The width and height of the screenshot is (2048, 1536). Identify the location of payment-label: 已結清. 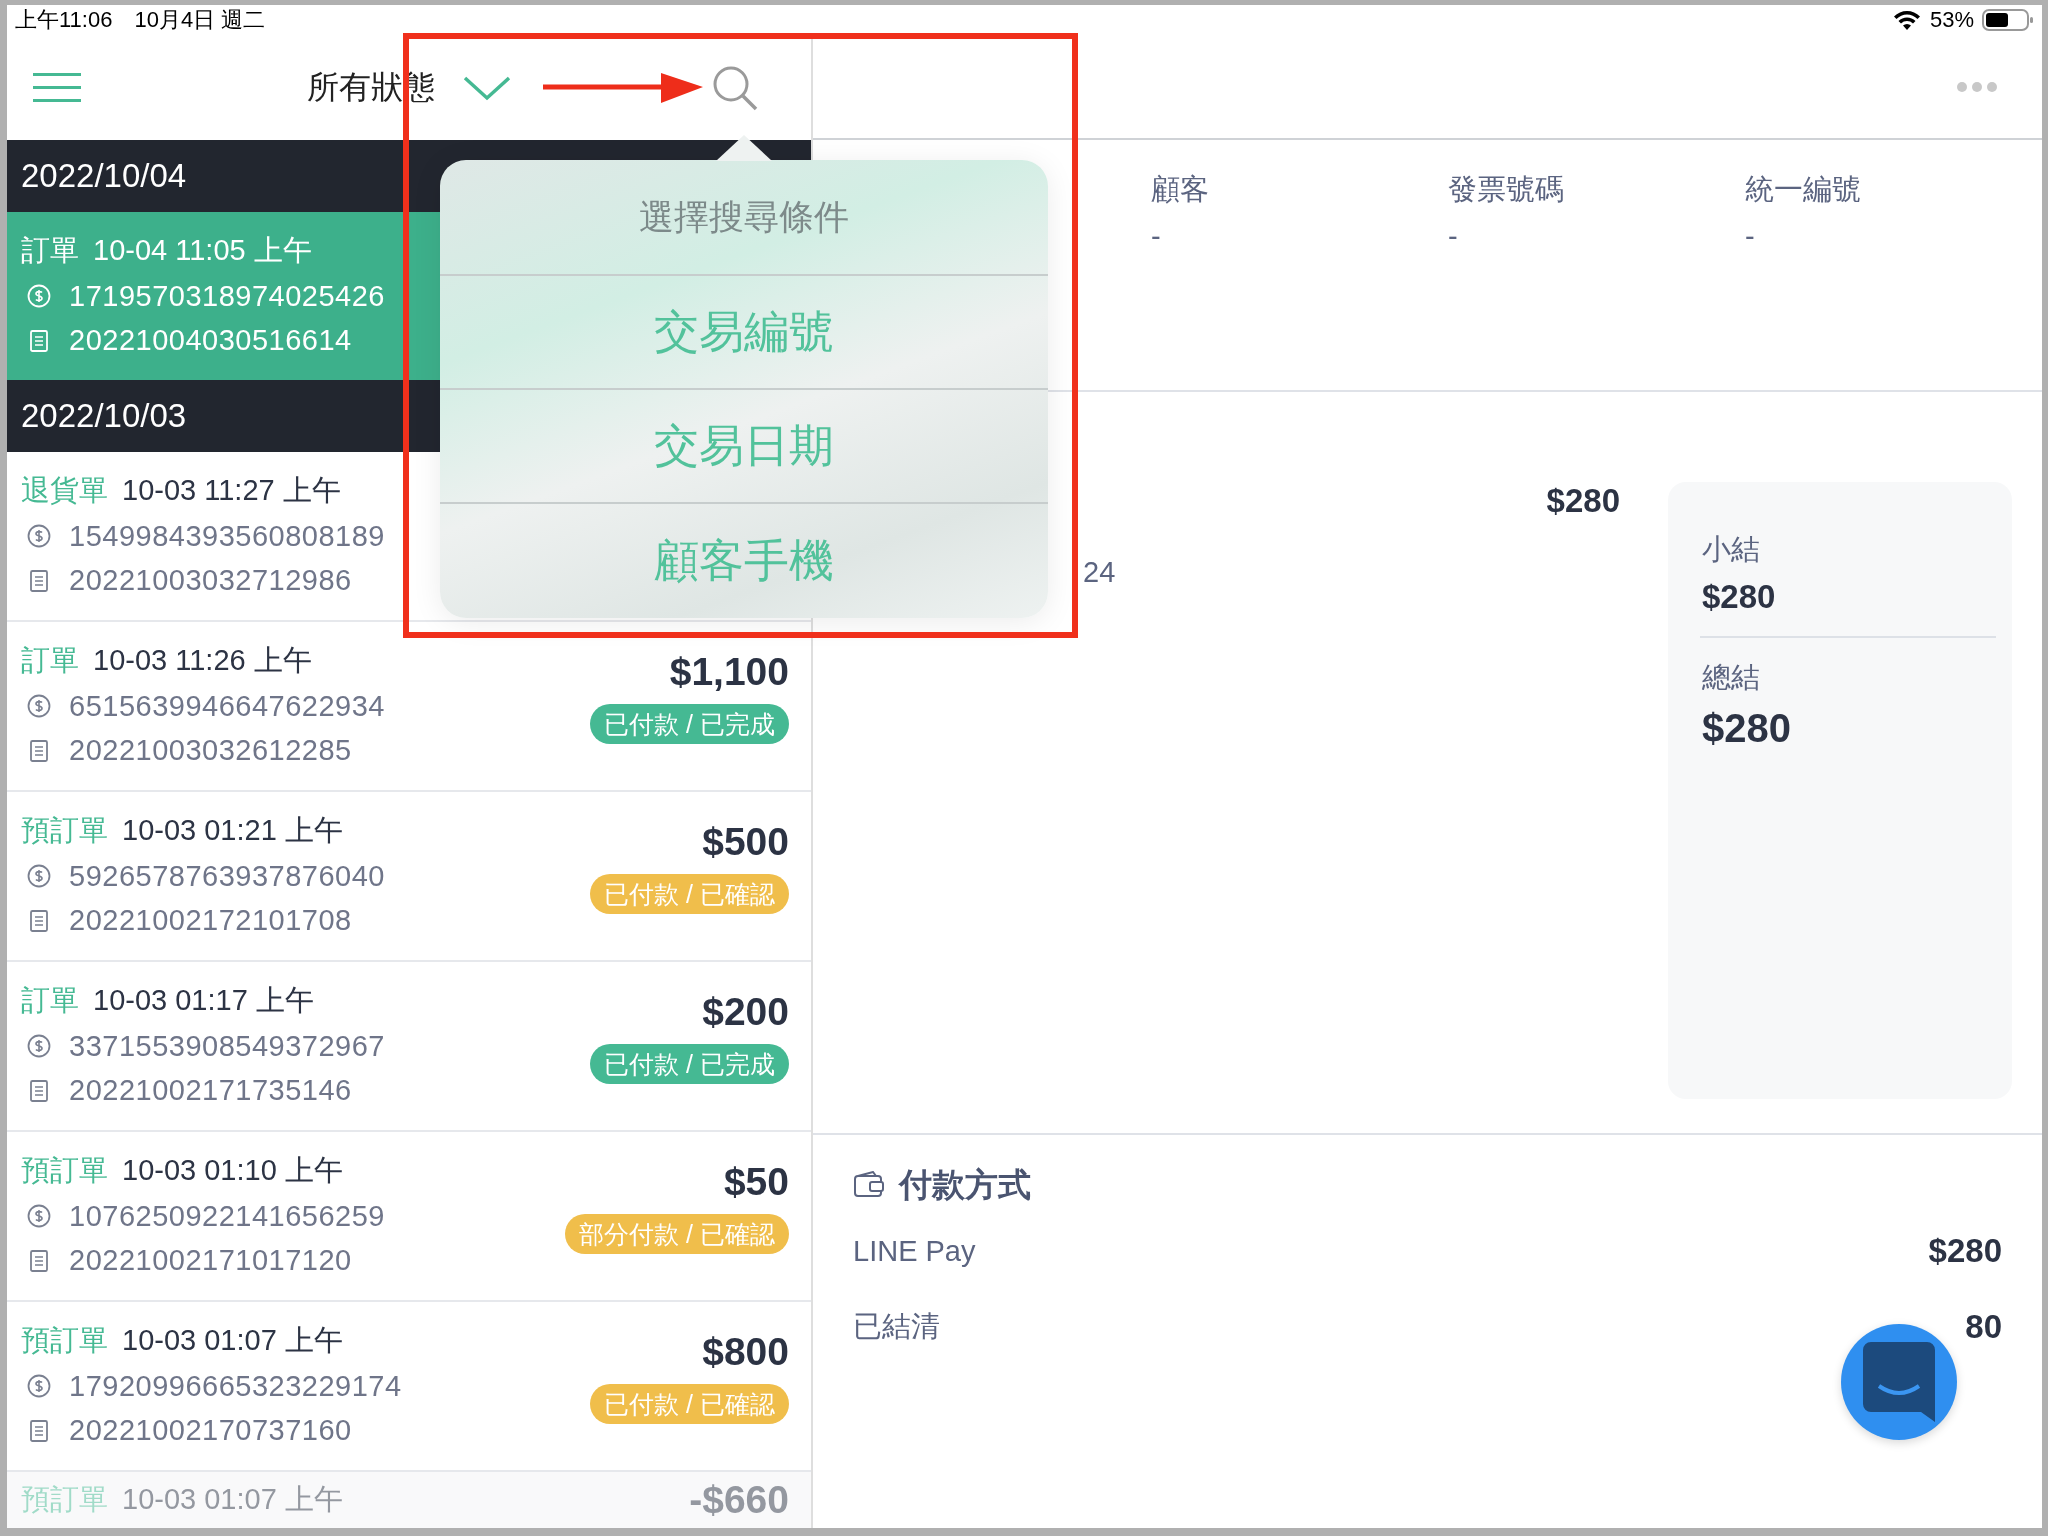
(896, 1326).